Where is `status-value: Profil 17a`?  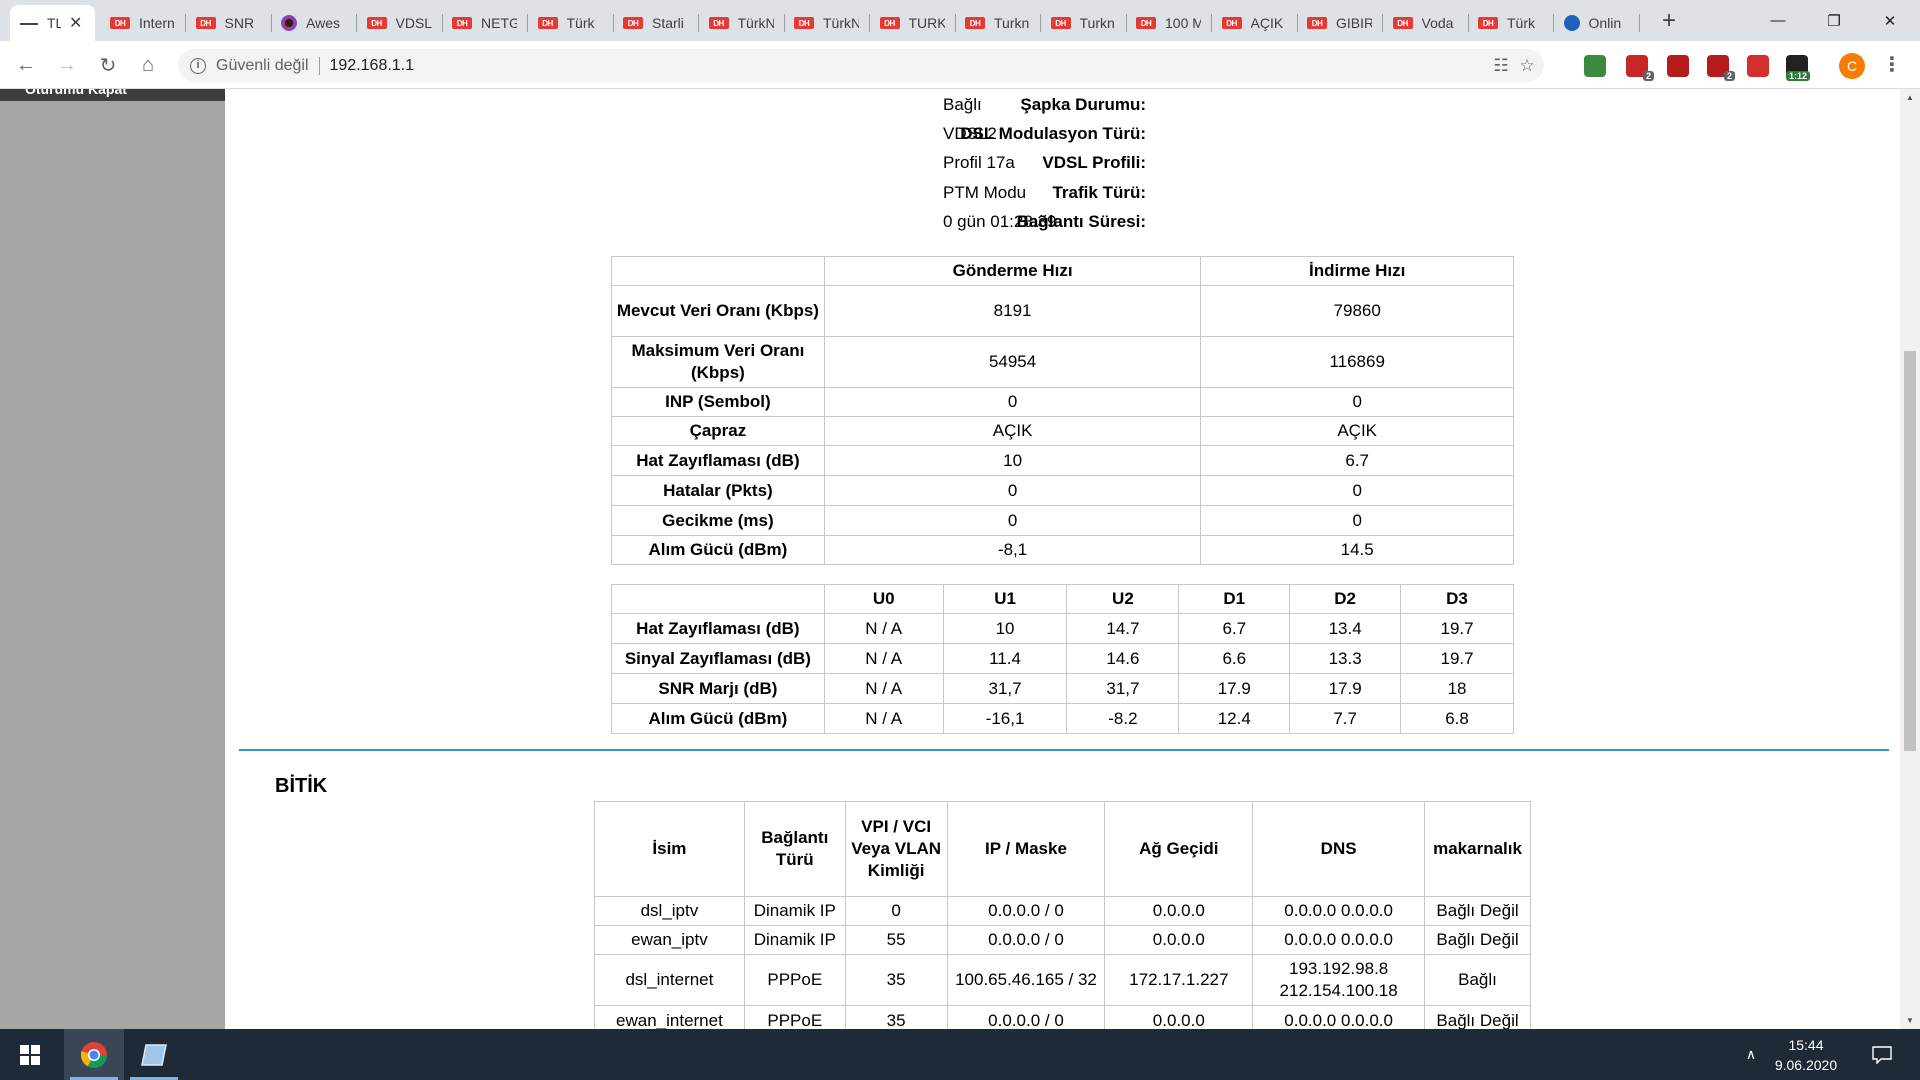 status-value: Profil 17a is located at coordinates (979, 162).